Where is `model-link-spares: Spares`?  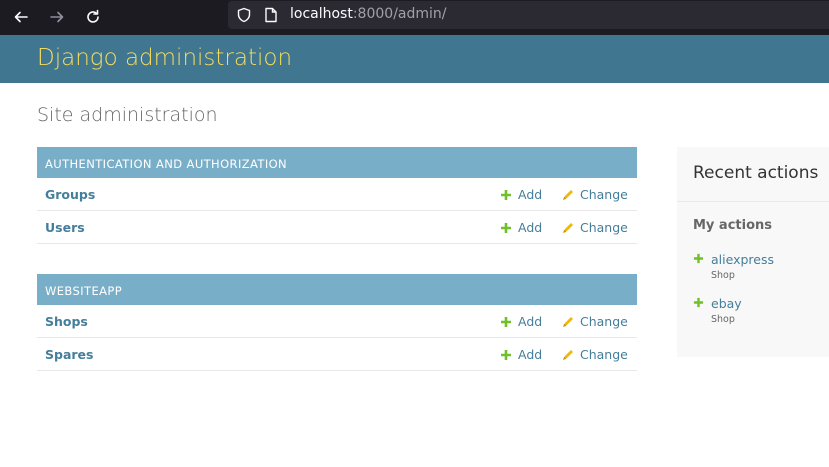
model-link-spares: Spares is located at coordinates (69, 354).